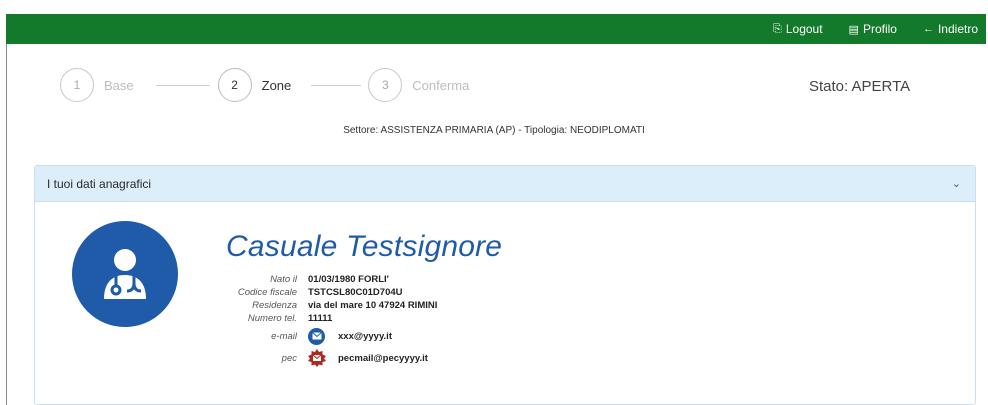  I want to click on detail-row: Nato il 01/03/1980 FORLI', so click(321, 279).